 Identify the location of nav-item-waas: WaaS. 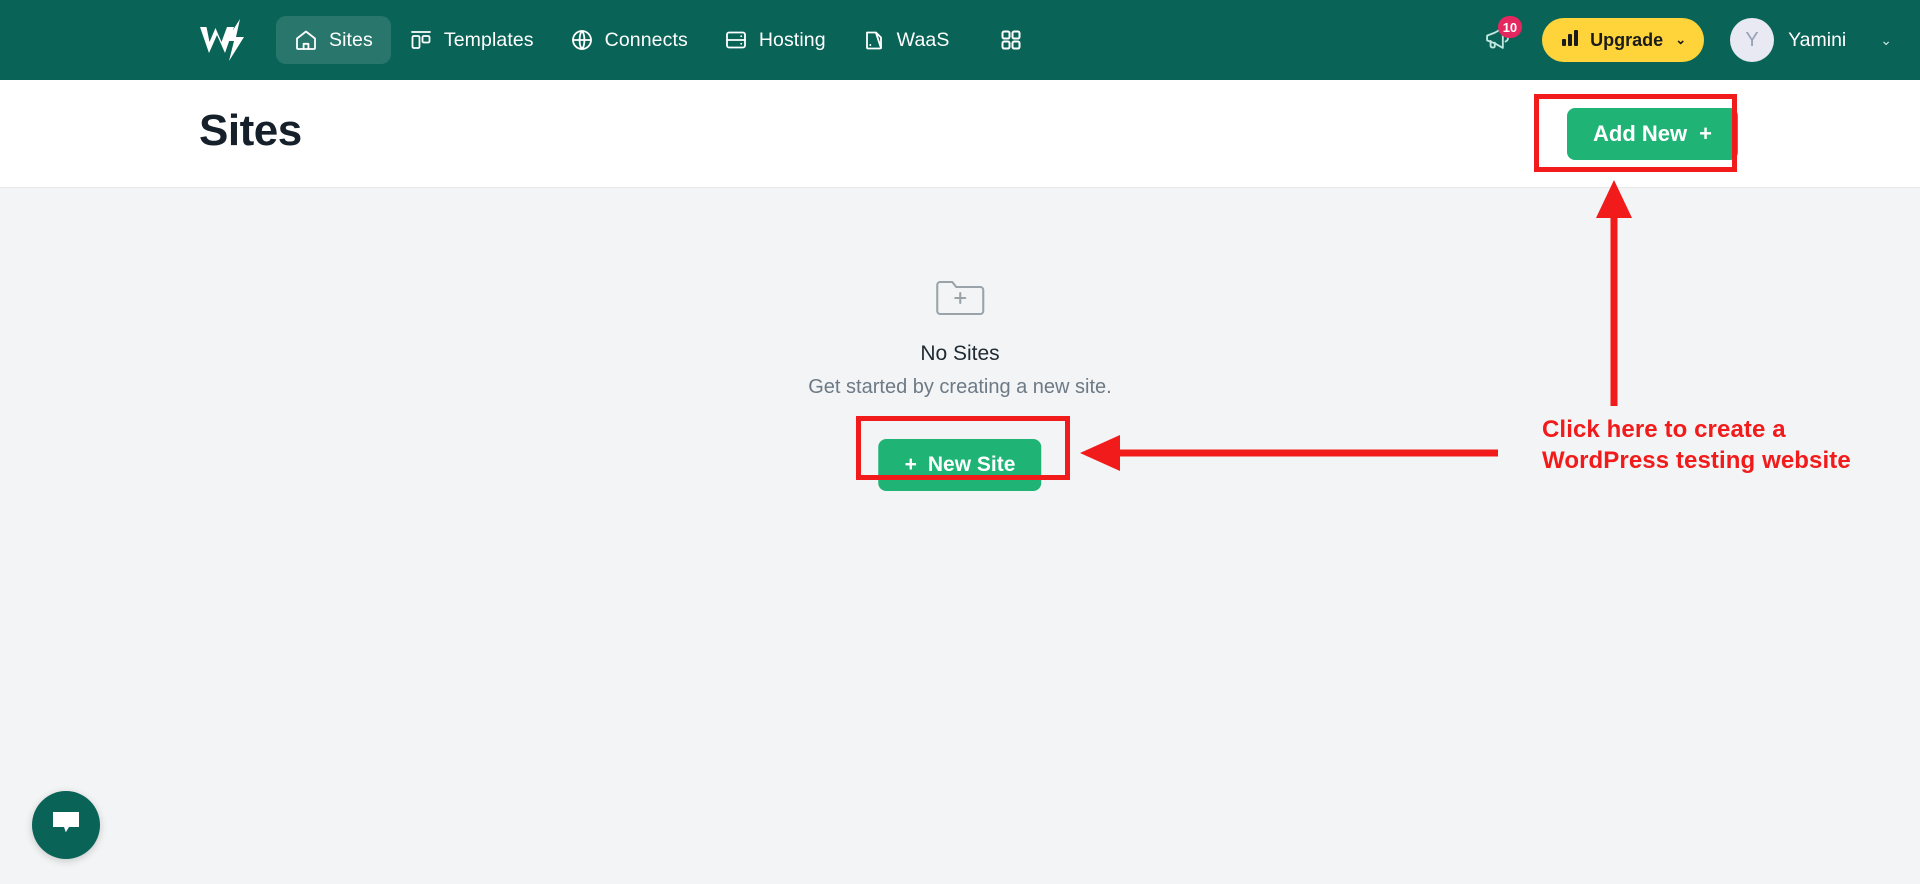
(906, 40).